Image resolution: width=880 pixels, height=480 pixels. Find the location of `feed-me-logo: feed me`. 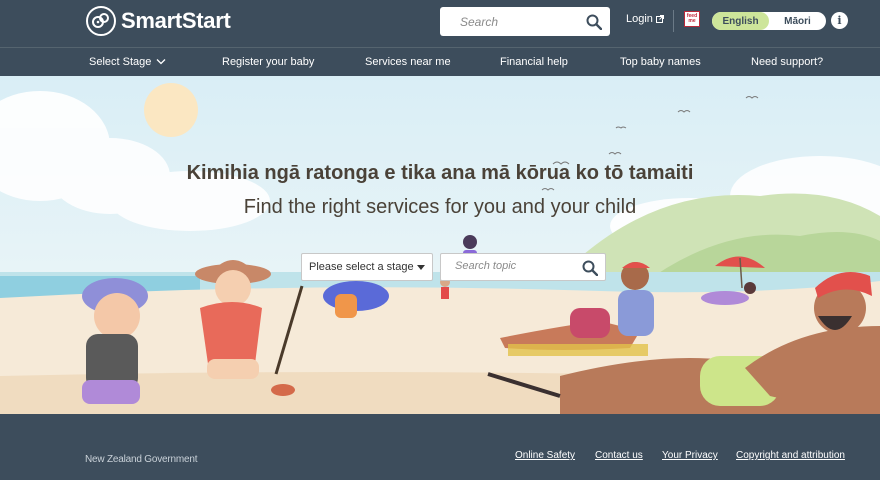

feed-me-logo: feed me is located at coordinates (692, 19).